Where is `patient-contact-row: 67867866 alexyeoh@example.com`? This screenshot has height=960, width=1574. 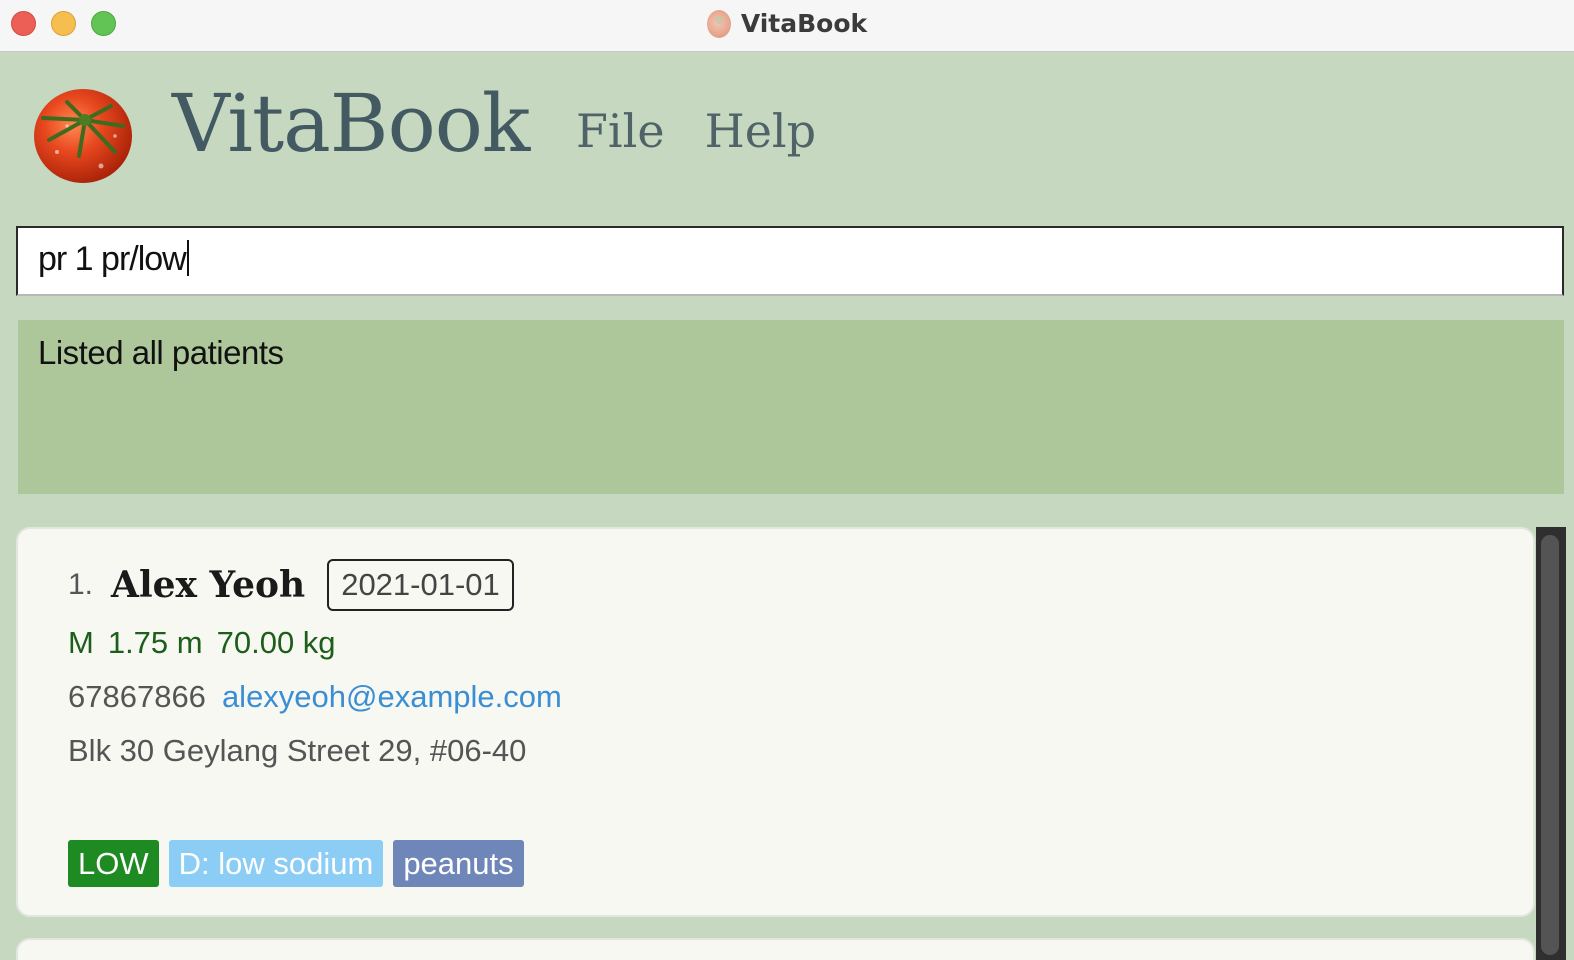 patient-contact-row: 67867866 alexyeoh@example.com is located at coordinates (315, 697).